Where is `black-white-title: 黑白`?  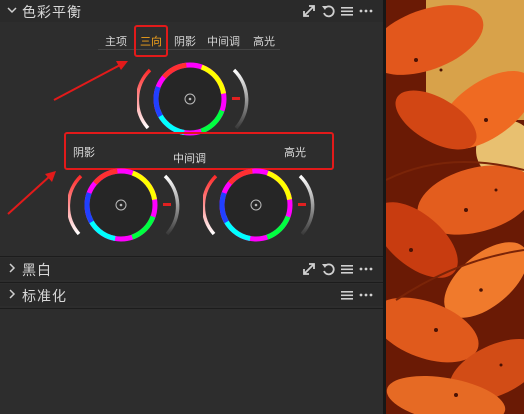 black-white-title: 黑白 is located at coordinates (37, 271).